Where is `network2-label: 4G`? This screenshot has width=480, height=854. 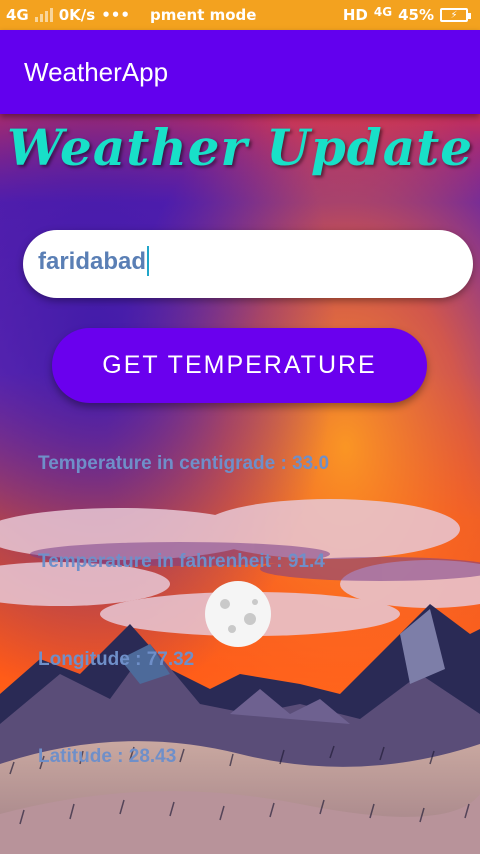
network2-label: 4G is located at coordinates (383, 12).